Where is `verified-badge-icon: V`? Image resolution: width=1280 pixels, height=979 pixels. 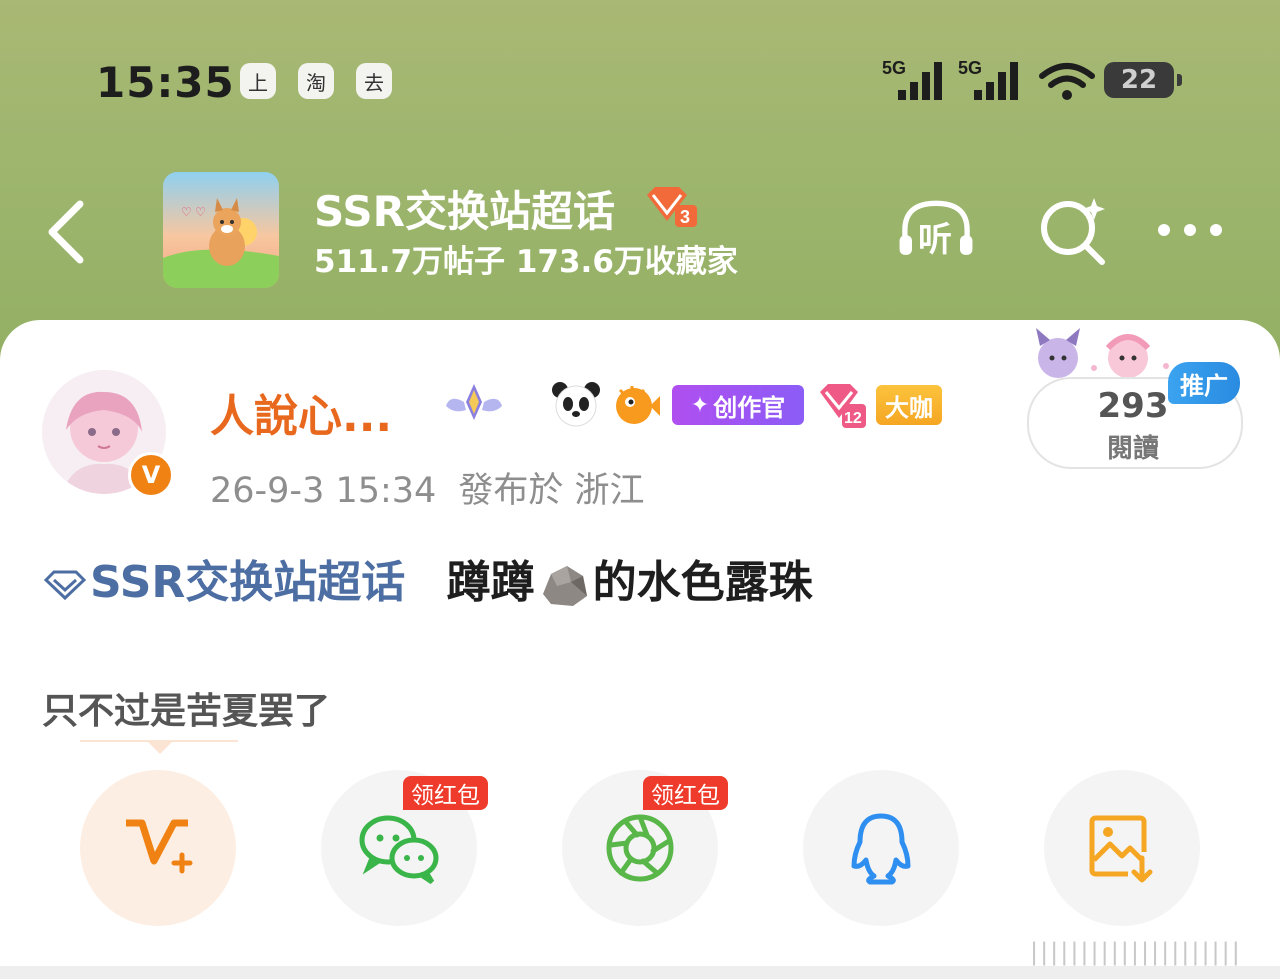 verified-badge-icon: V is located at coordinates (151, 475).